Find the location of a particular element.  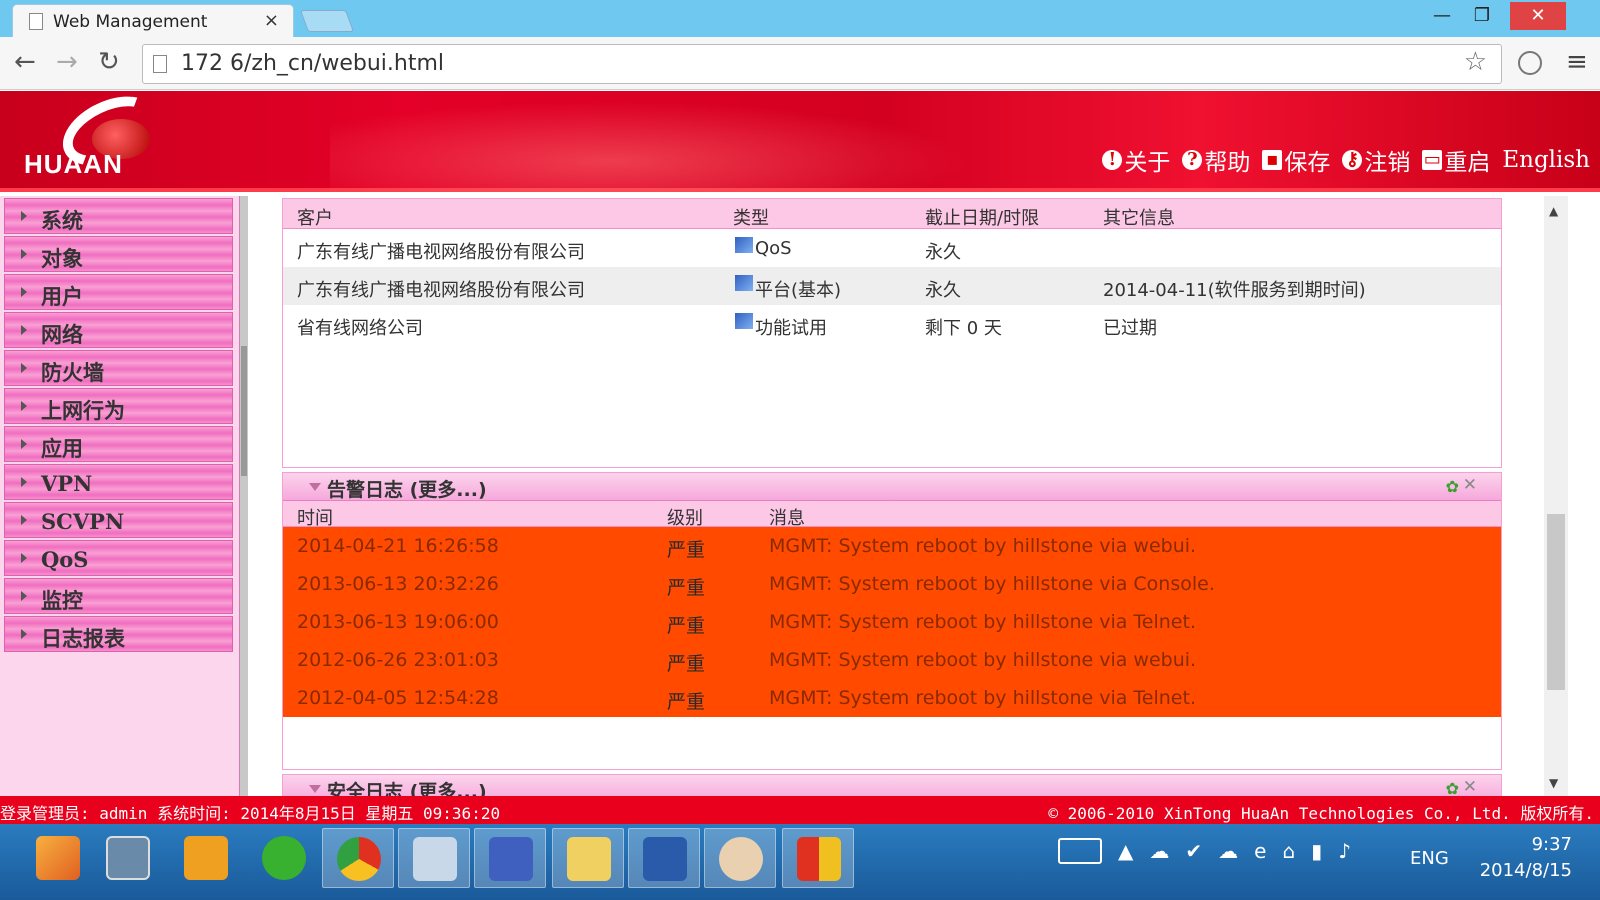

maximize-button: ❐ is located at coordinates (1482, 16).